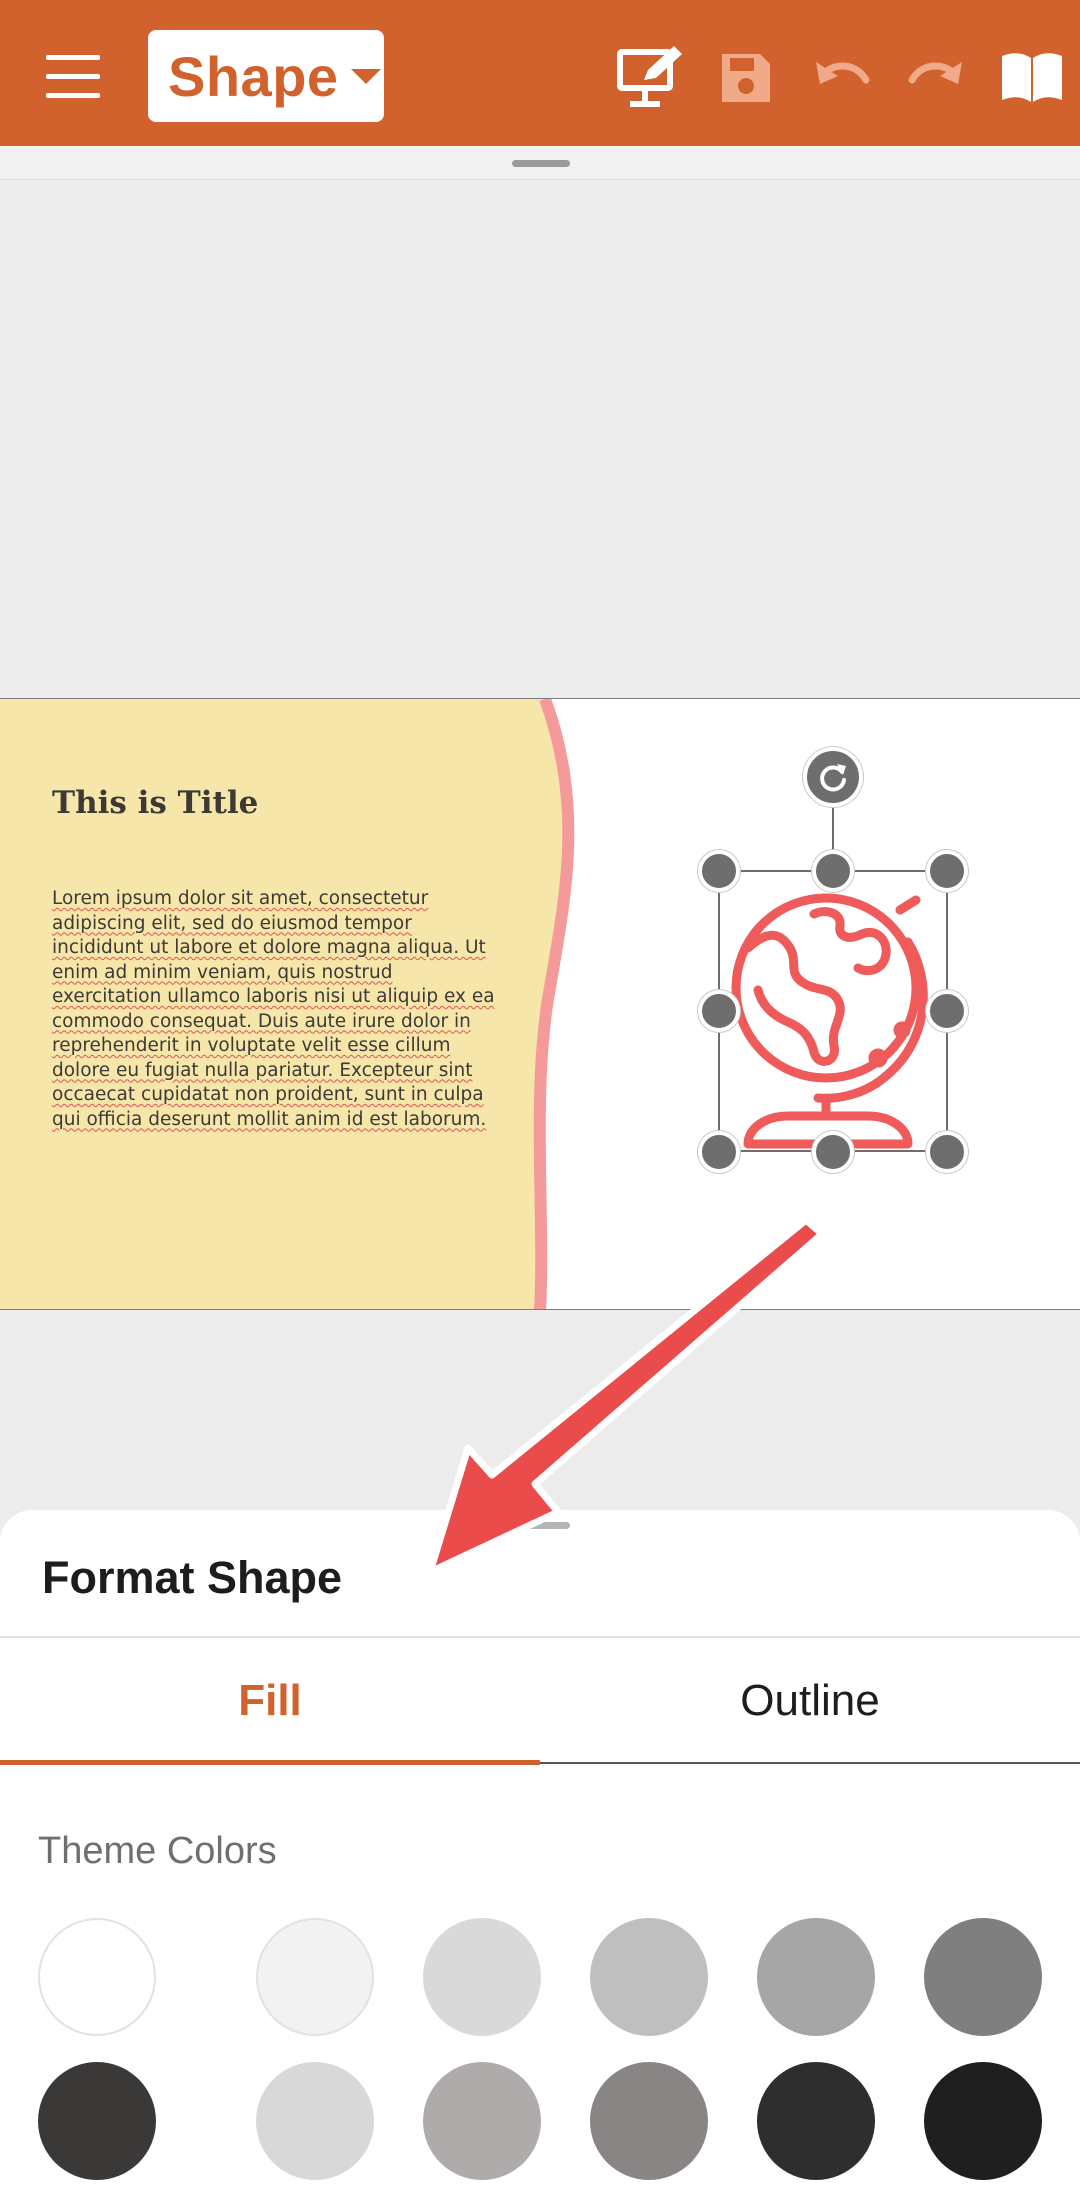  I want to click on top-toolbar: Shape, so click(540, 73).